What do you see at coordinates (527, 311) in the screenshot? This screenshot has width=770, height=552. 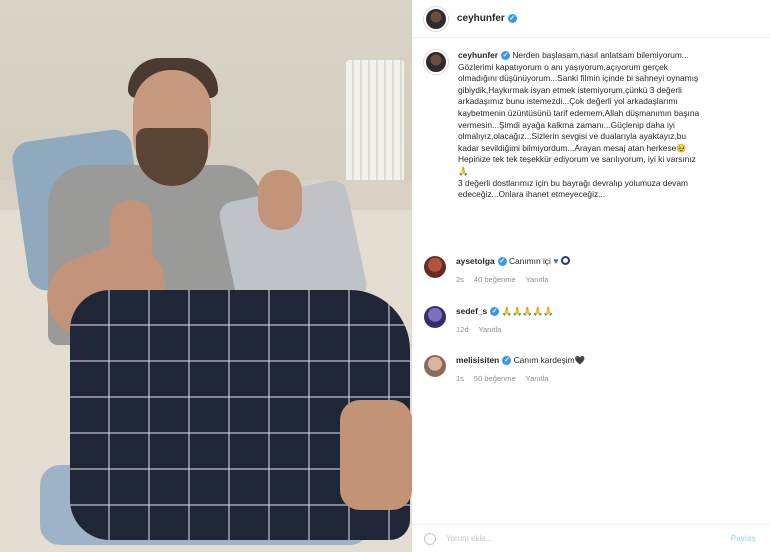 I see `comment-text: 🙏🙏🙏🙏🙏` at bounding box center [527, 311].